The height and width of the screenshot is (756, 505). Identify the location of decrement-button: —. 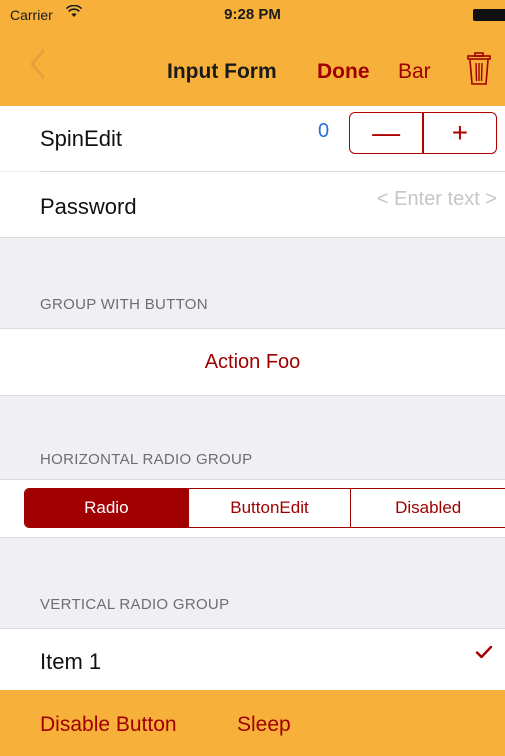
(386, 133).